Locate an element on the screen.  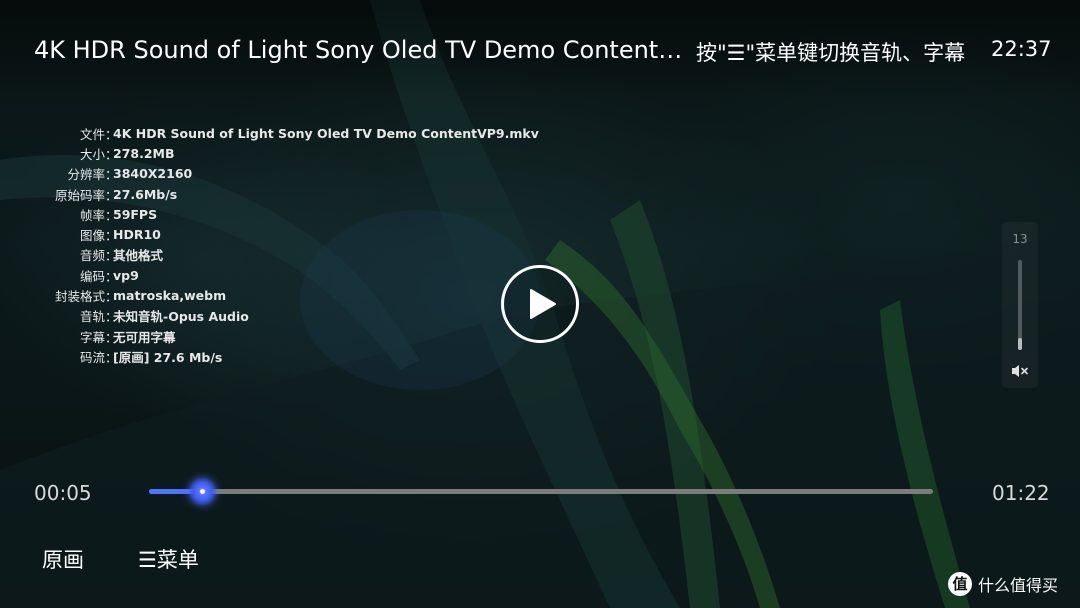
media-info-value: matroska,webm is located at coordinates (170, 296).